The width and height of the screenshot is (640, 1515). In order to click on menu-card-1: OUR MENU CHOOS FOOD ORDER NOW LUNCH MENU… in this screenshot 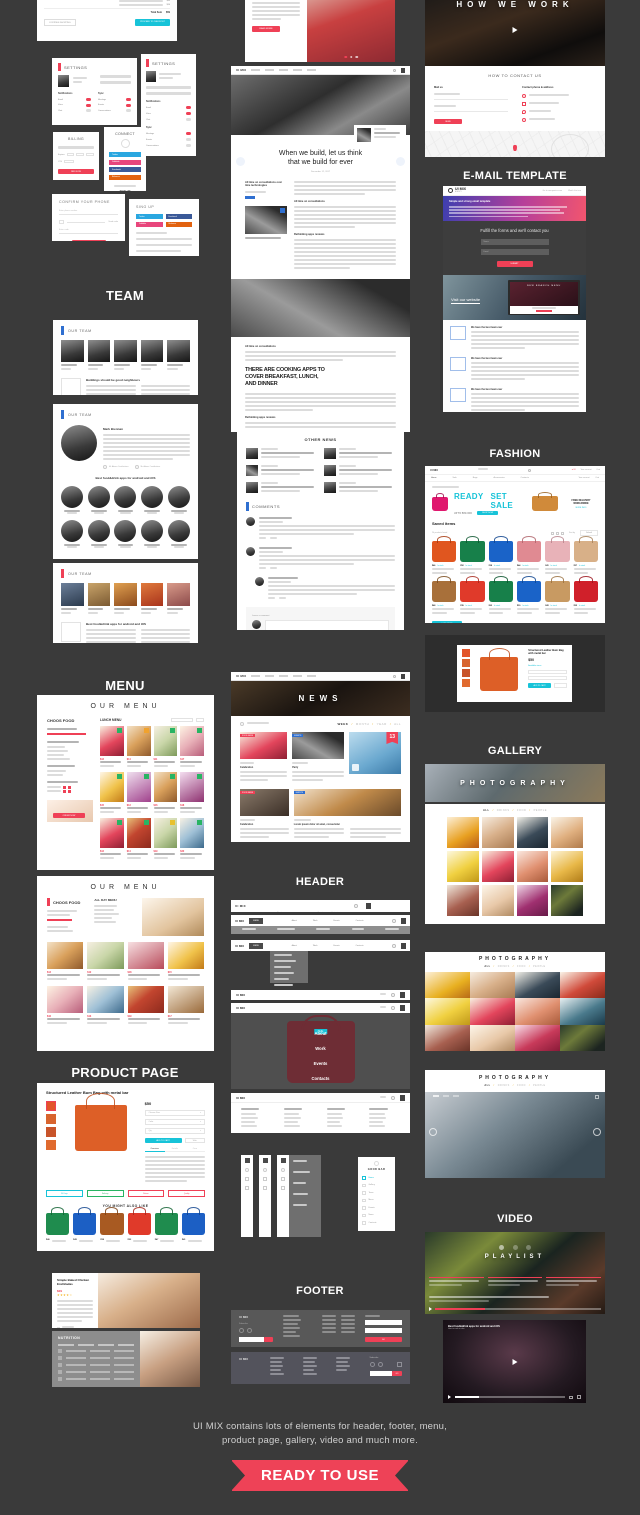, I will do `click(125, 782)`.